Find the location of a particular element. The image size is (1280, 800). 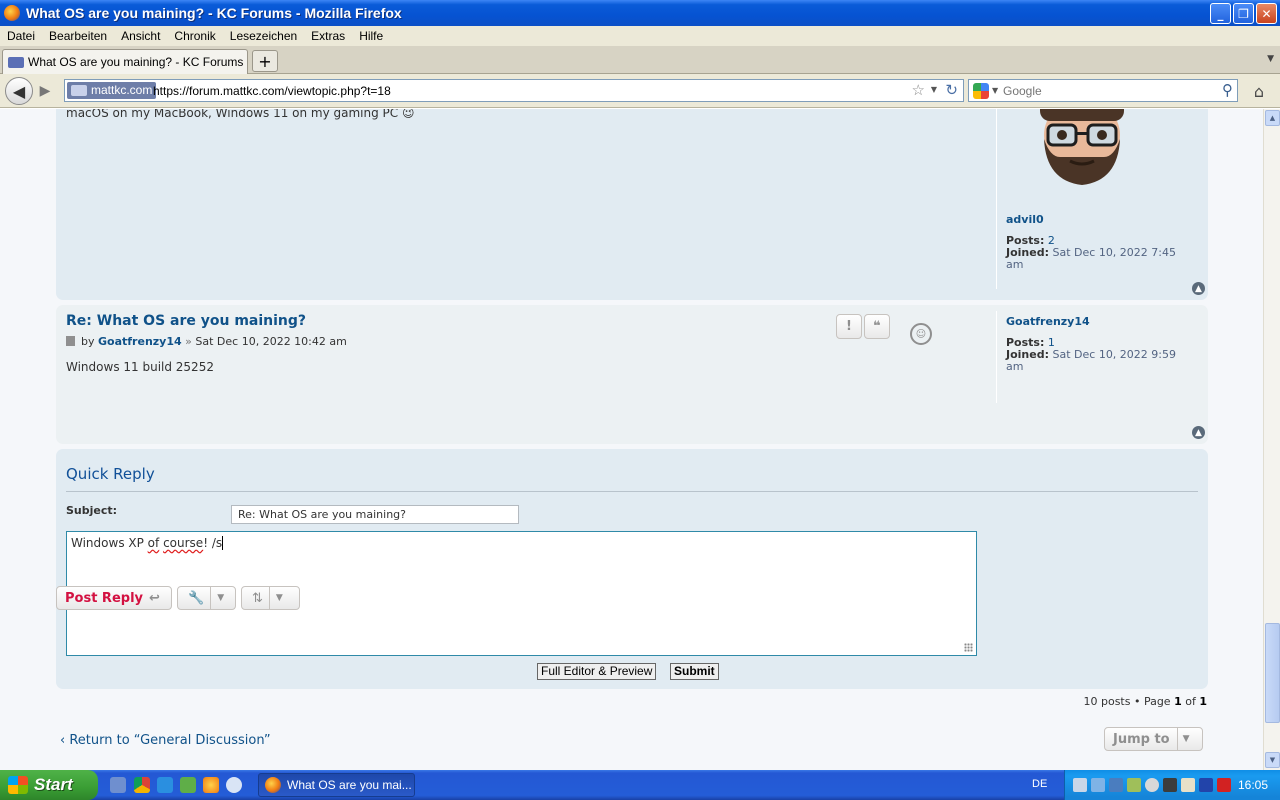

window-controls: _ ❐ ✕ is located at coordinates (1243, 13).